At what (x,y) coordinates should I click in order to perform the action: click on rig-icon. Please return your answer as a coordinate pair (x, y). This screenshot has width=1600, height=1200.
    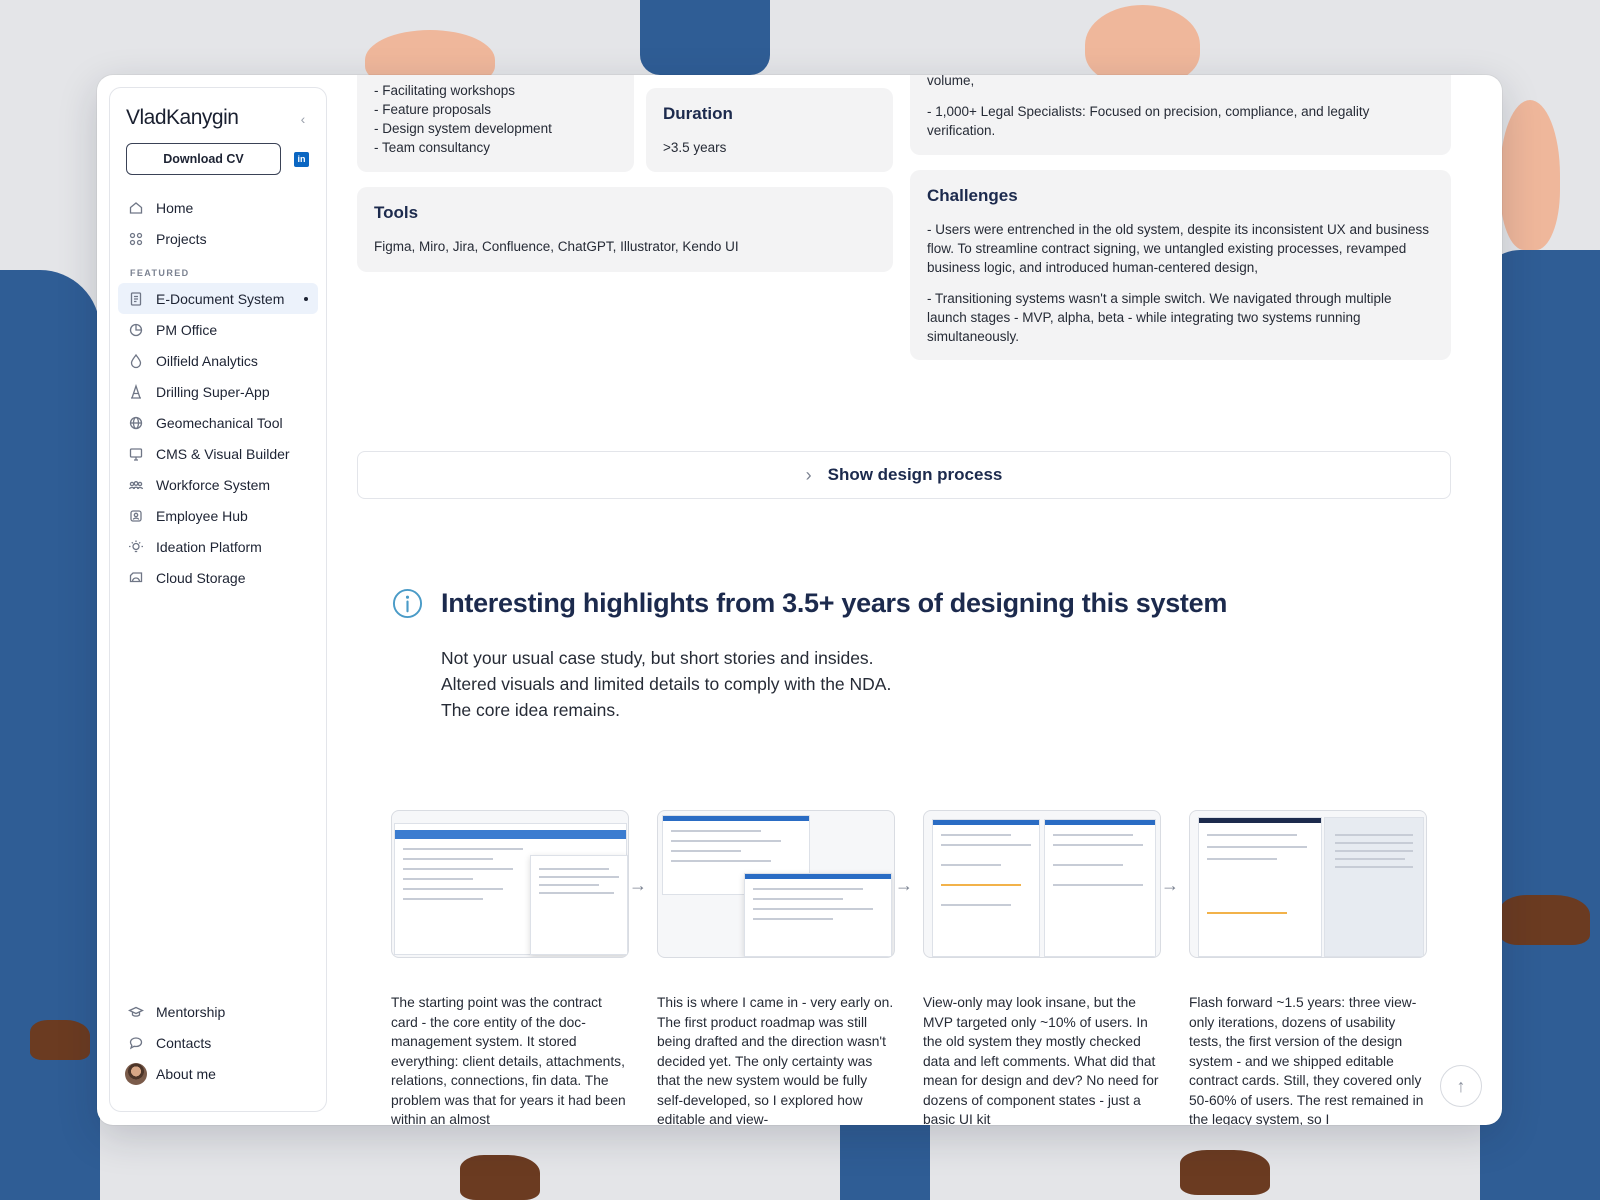
    Looking at the image, I should click on (136, 391).